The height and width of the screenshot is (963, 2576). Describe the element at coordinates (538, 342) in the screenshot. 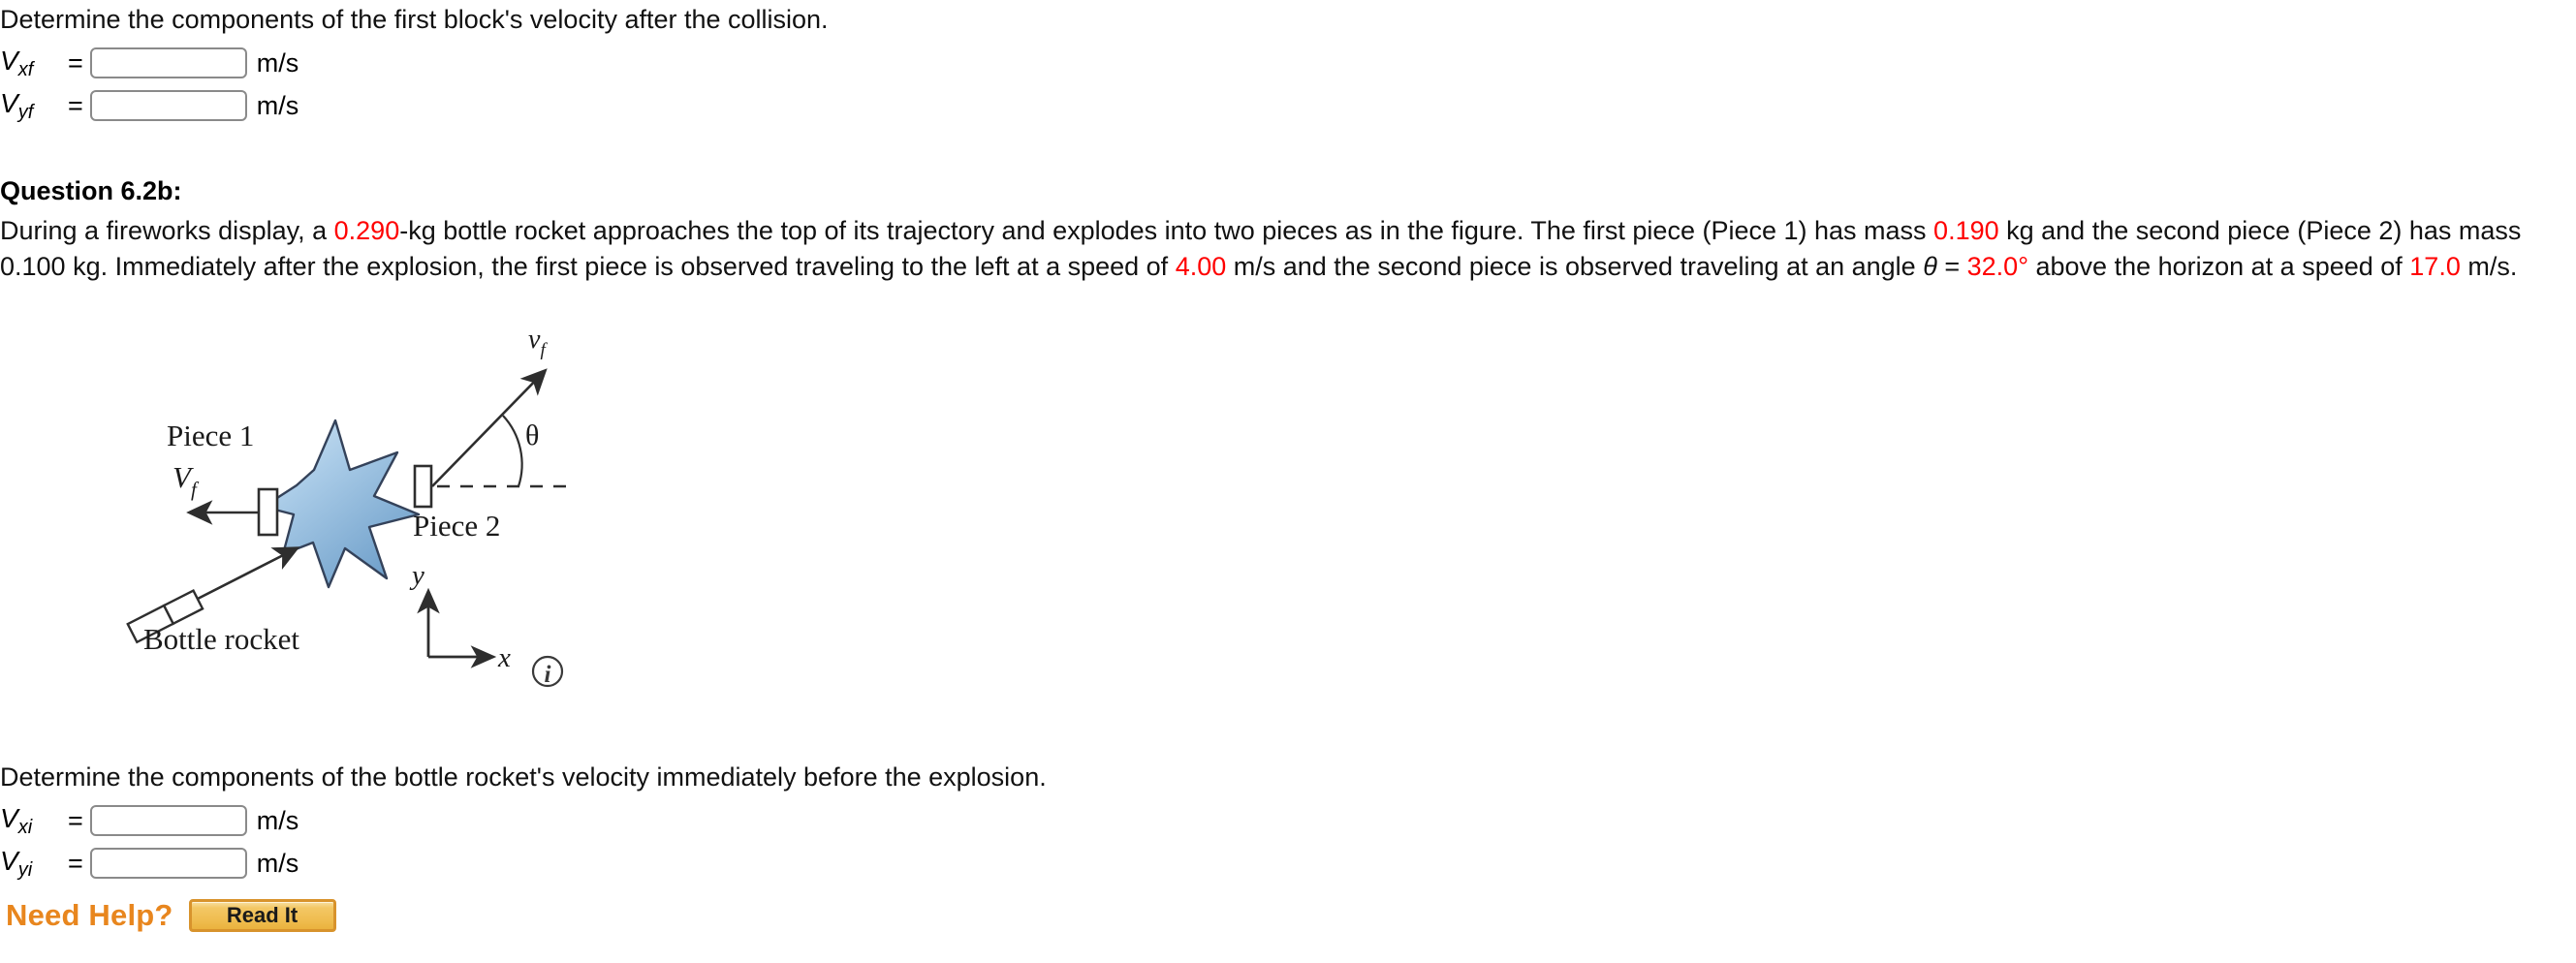

I see `piece2-velocity-label: vf` at that location.